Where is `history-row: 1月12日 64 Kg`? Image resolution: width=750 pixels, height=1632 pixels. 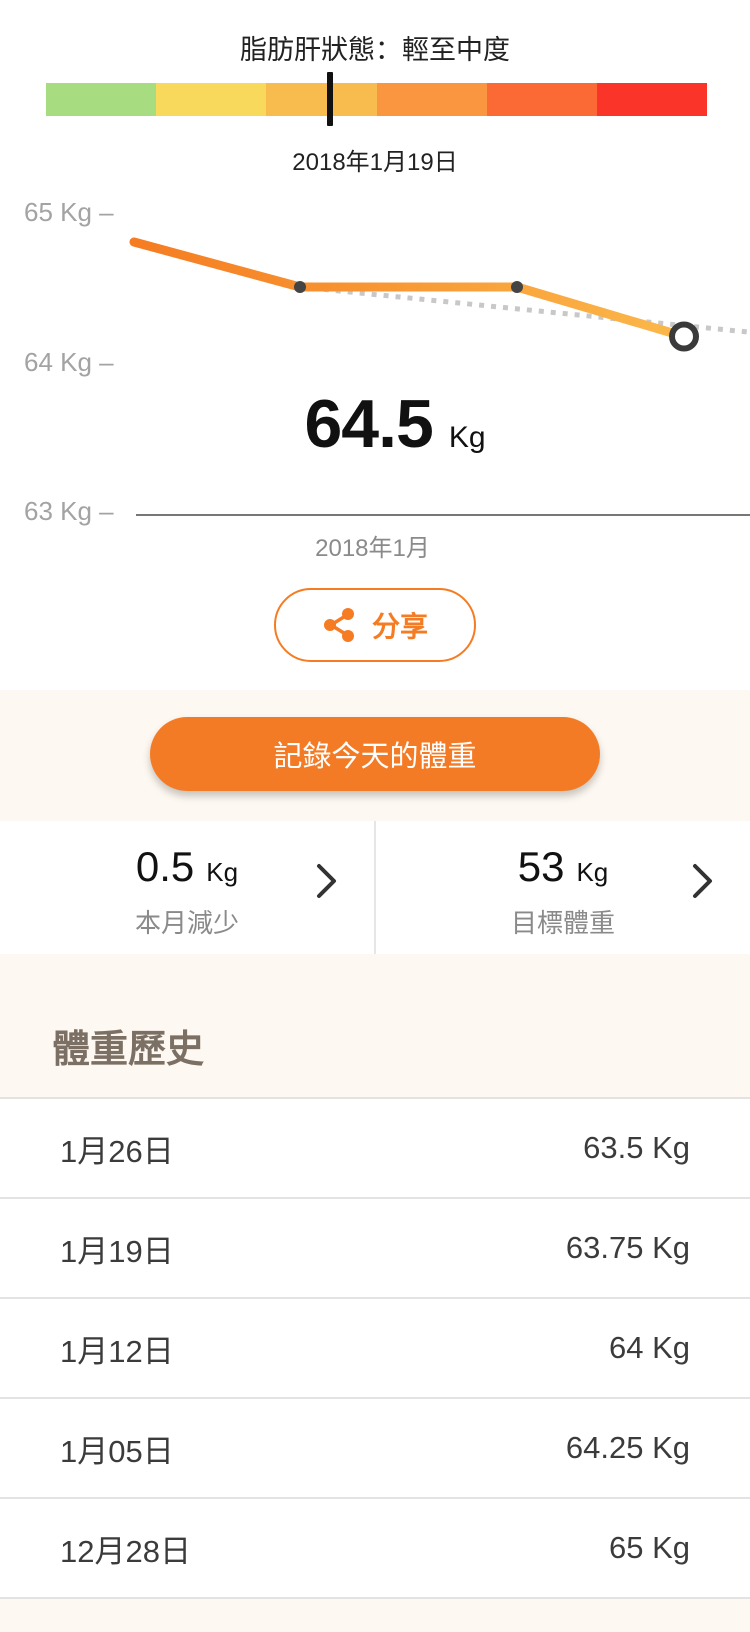
history-row: 1月12日 64 Kg is located at coordinates (375, 1349).